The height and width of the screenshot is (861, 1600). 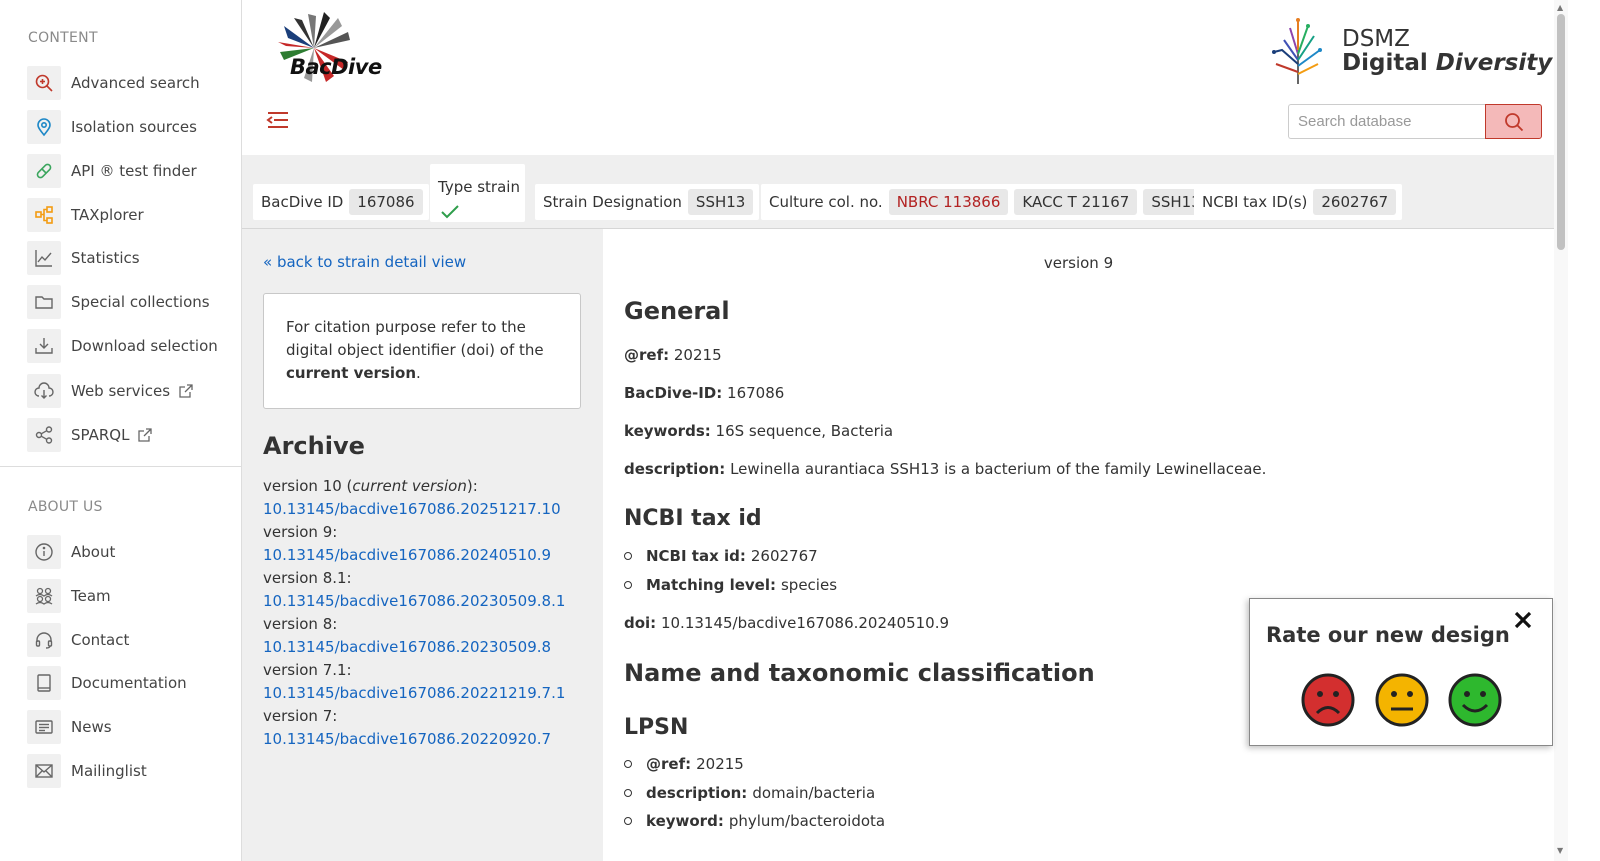 I want to click on sidebar-item-label: News, so click(x=91, y=727).